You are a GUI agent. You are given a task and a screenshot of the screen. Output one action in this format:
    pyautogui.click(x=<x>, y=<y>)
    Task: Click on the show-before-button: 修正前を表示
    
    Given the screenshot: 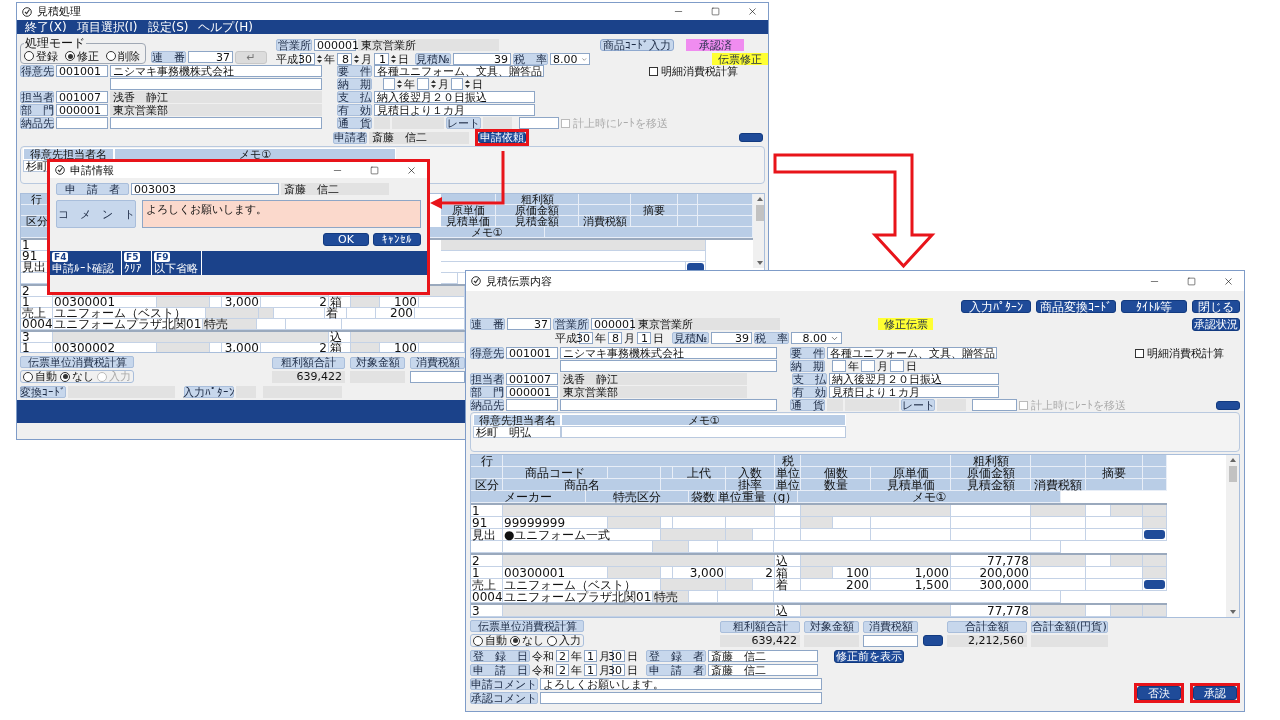 What is the action you would take?
    pyautogui.click(x=869, y=656)
    